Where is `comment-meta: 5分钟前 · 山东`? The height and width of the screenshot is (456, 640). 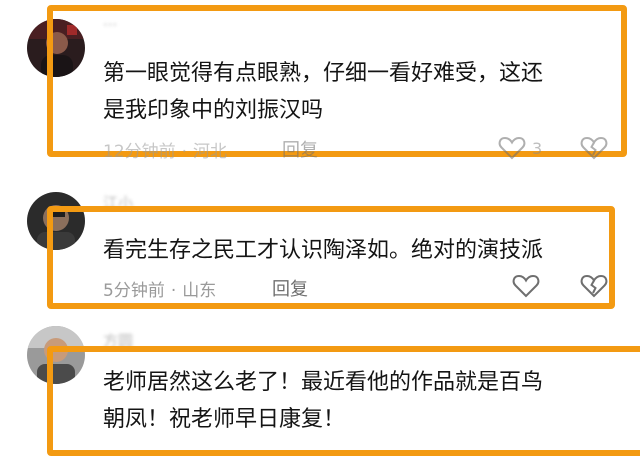
comment-meta: 5分钟前 · 山东 is located at coordinates (159, 288).